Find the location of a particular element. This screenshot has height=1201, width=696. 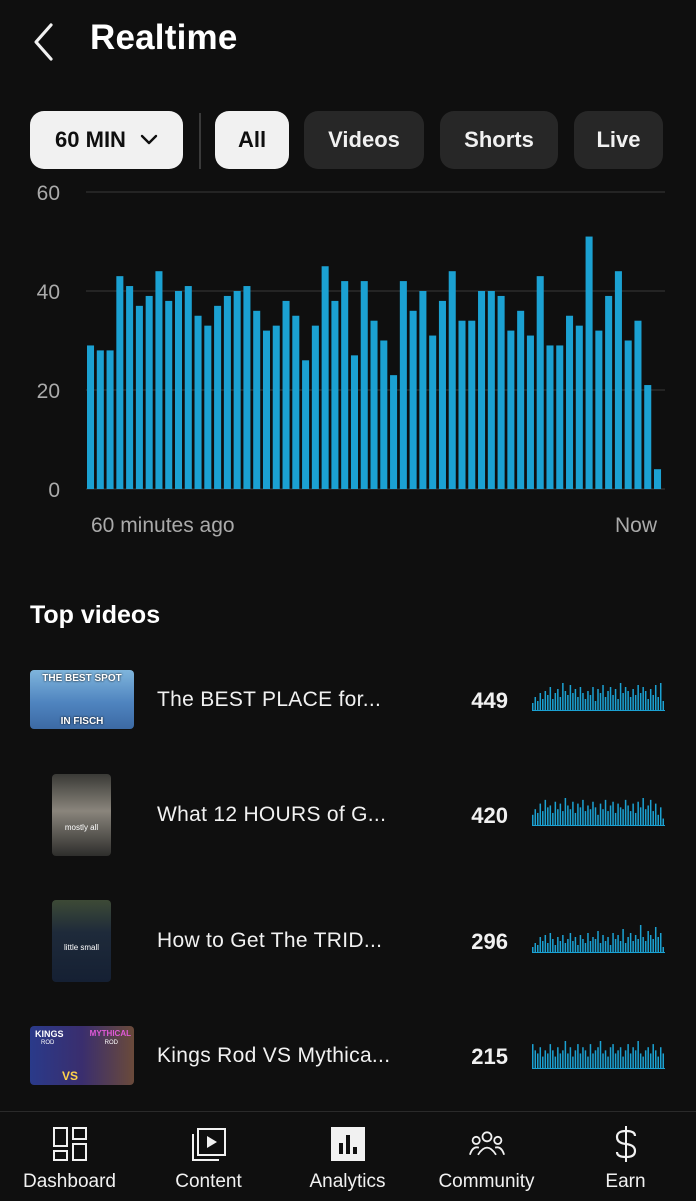

header: Realtime is located at coordinates (348, 42).